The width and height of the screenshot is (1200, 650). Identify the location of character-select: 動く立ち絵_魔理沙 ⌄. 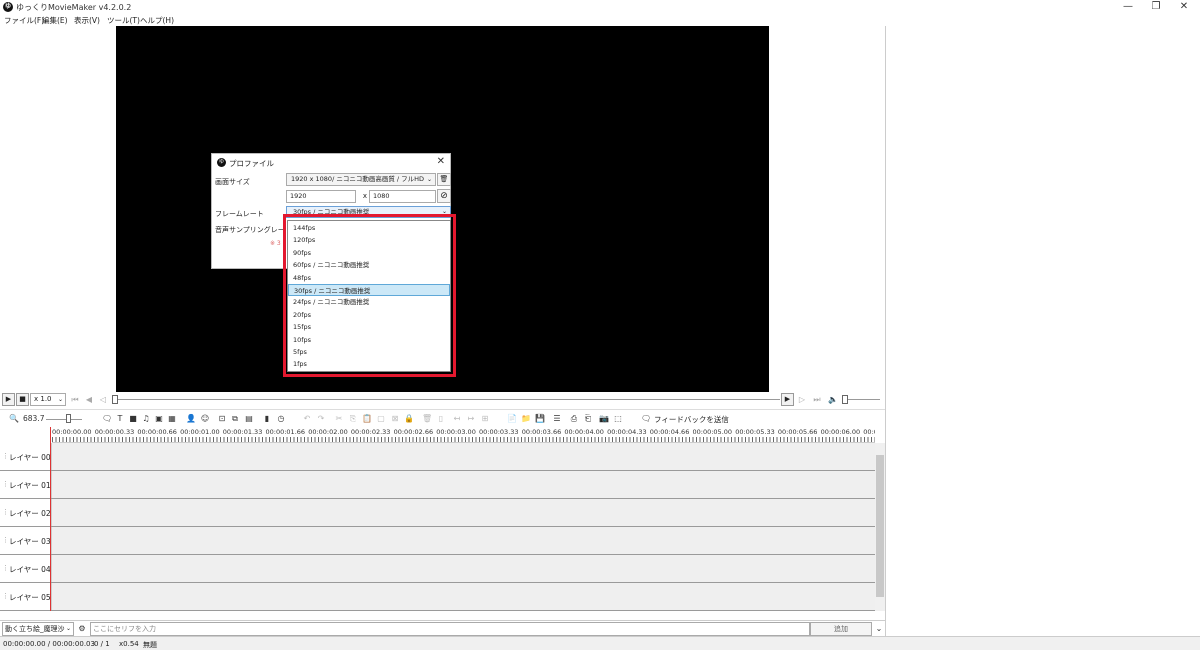
(38, 629).